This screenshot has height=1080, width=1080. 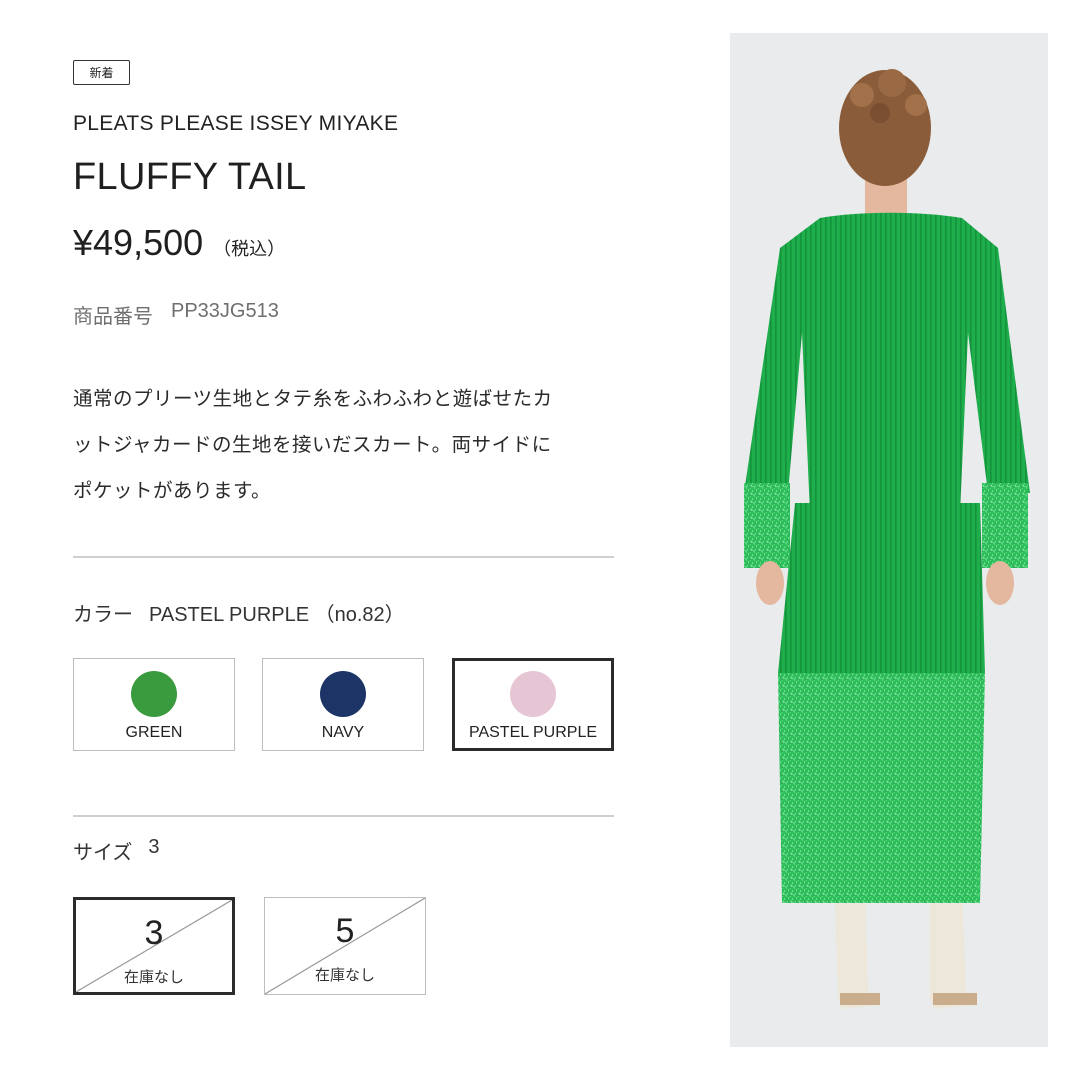 What do you see at coordinates (113, 316) in the screenshot?
I see `product-number-label: 商品番号` at bounding box center [113, 316].